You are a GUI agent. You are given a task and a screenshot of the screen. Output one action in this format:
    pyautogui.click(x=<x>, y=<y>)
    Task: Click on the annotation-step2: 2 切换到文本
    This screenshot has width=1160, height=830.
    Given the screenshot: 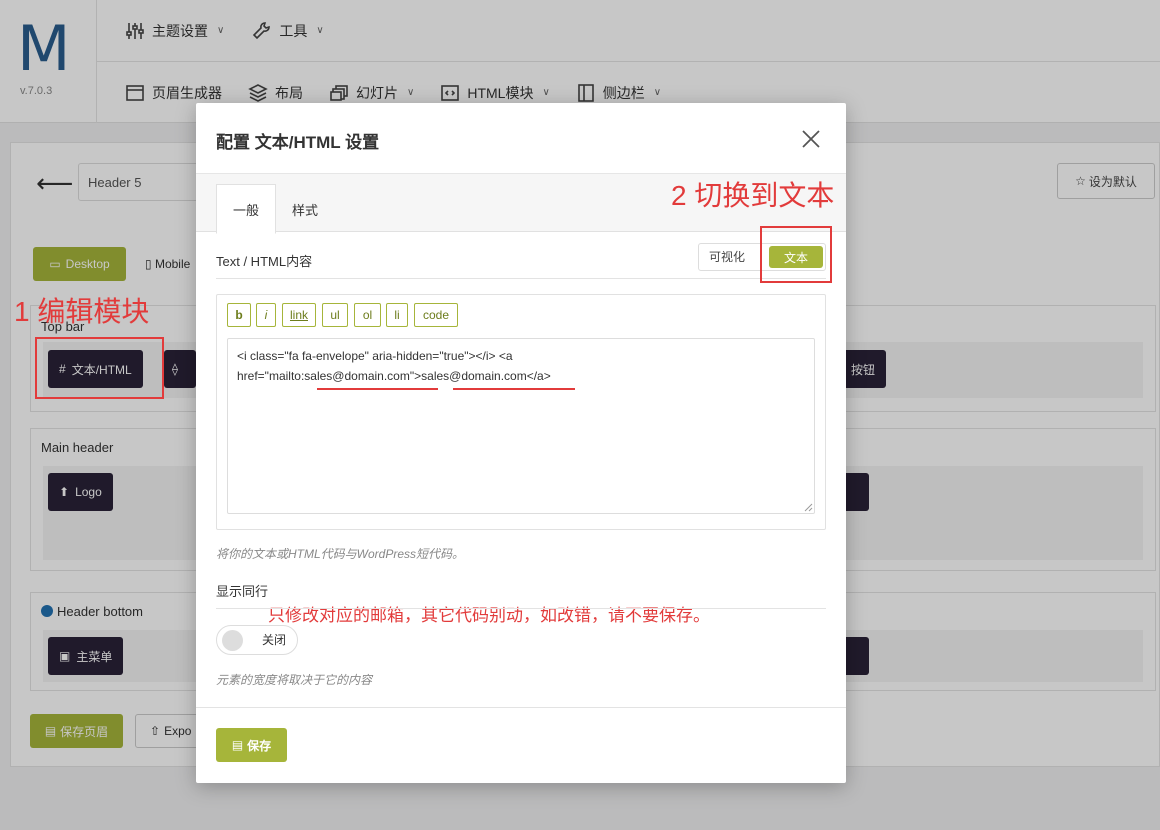 What is the action you would take?
    pyautogui.click(x=753, y=195)
    